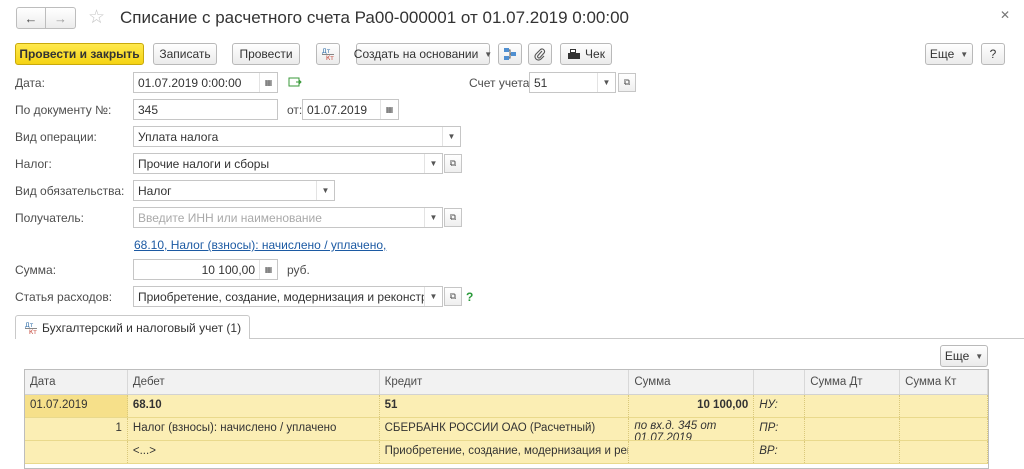 This screenshot has width=1024, height=469. What do you see at coordinates (993, 54) in the screenshot?
I see `help-button: ?` at bounding box center [993, 54].